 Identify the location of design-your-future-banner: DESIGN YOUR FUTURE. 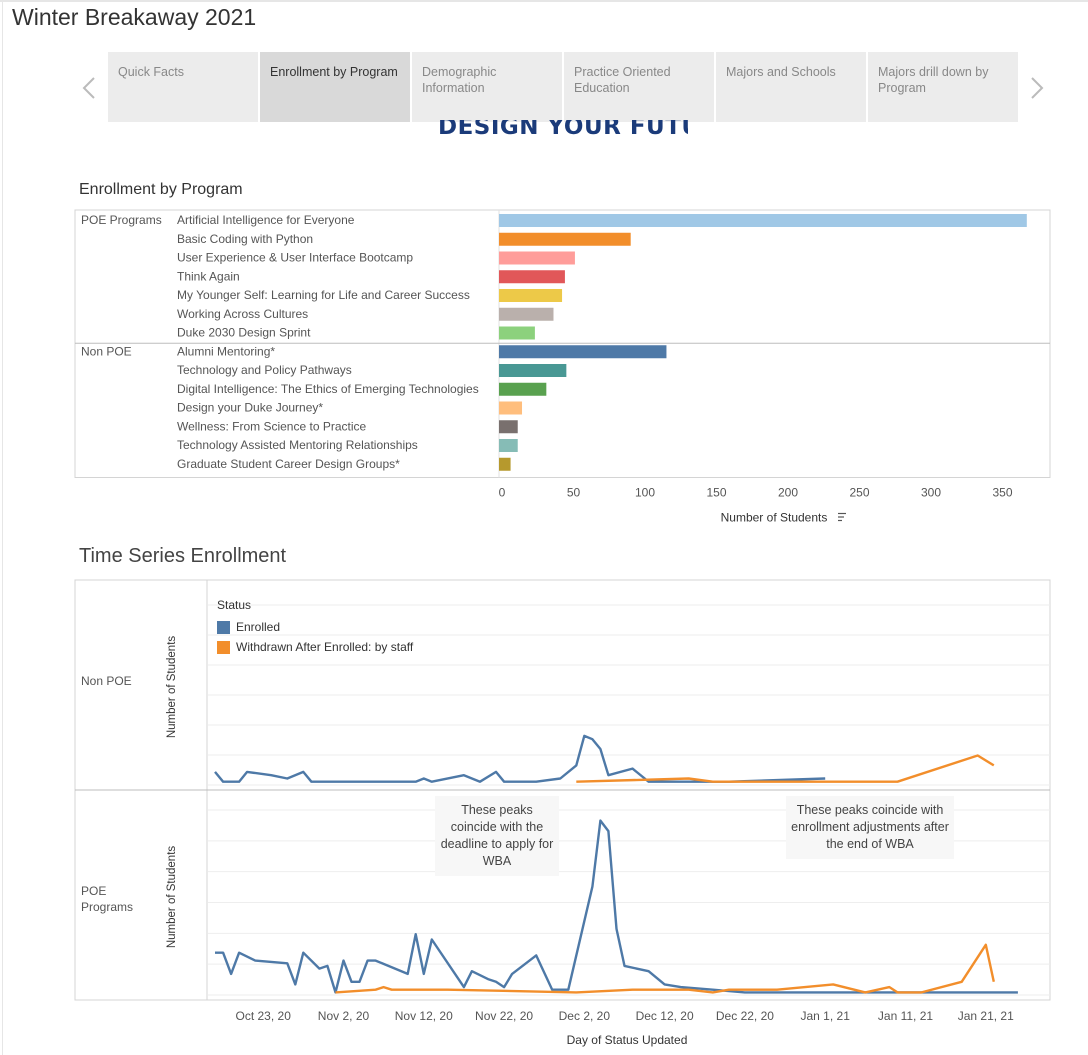
(563, 134).